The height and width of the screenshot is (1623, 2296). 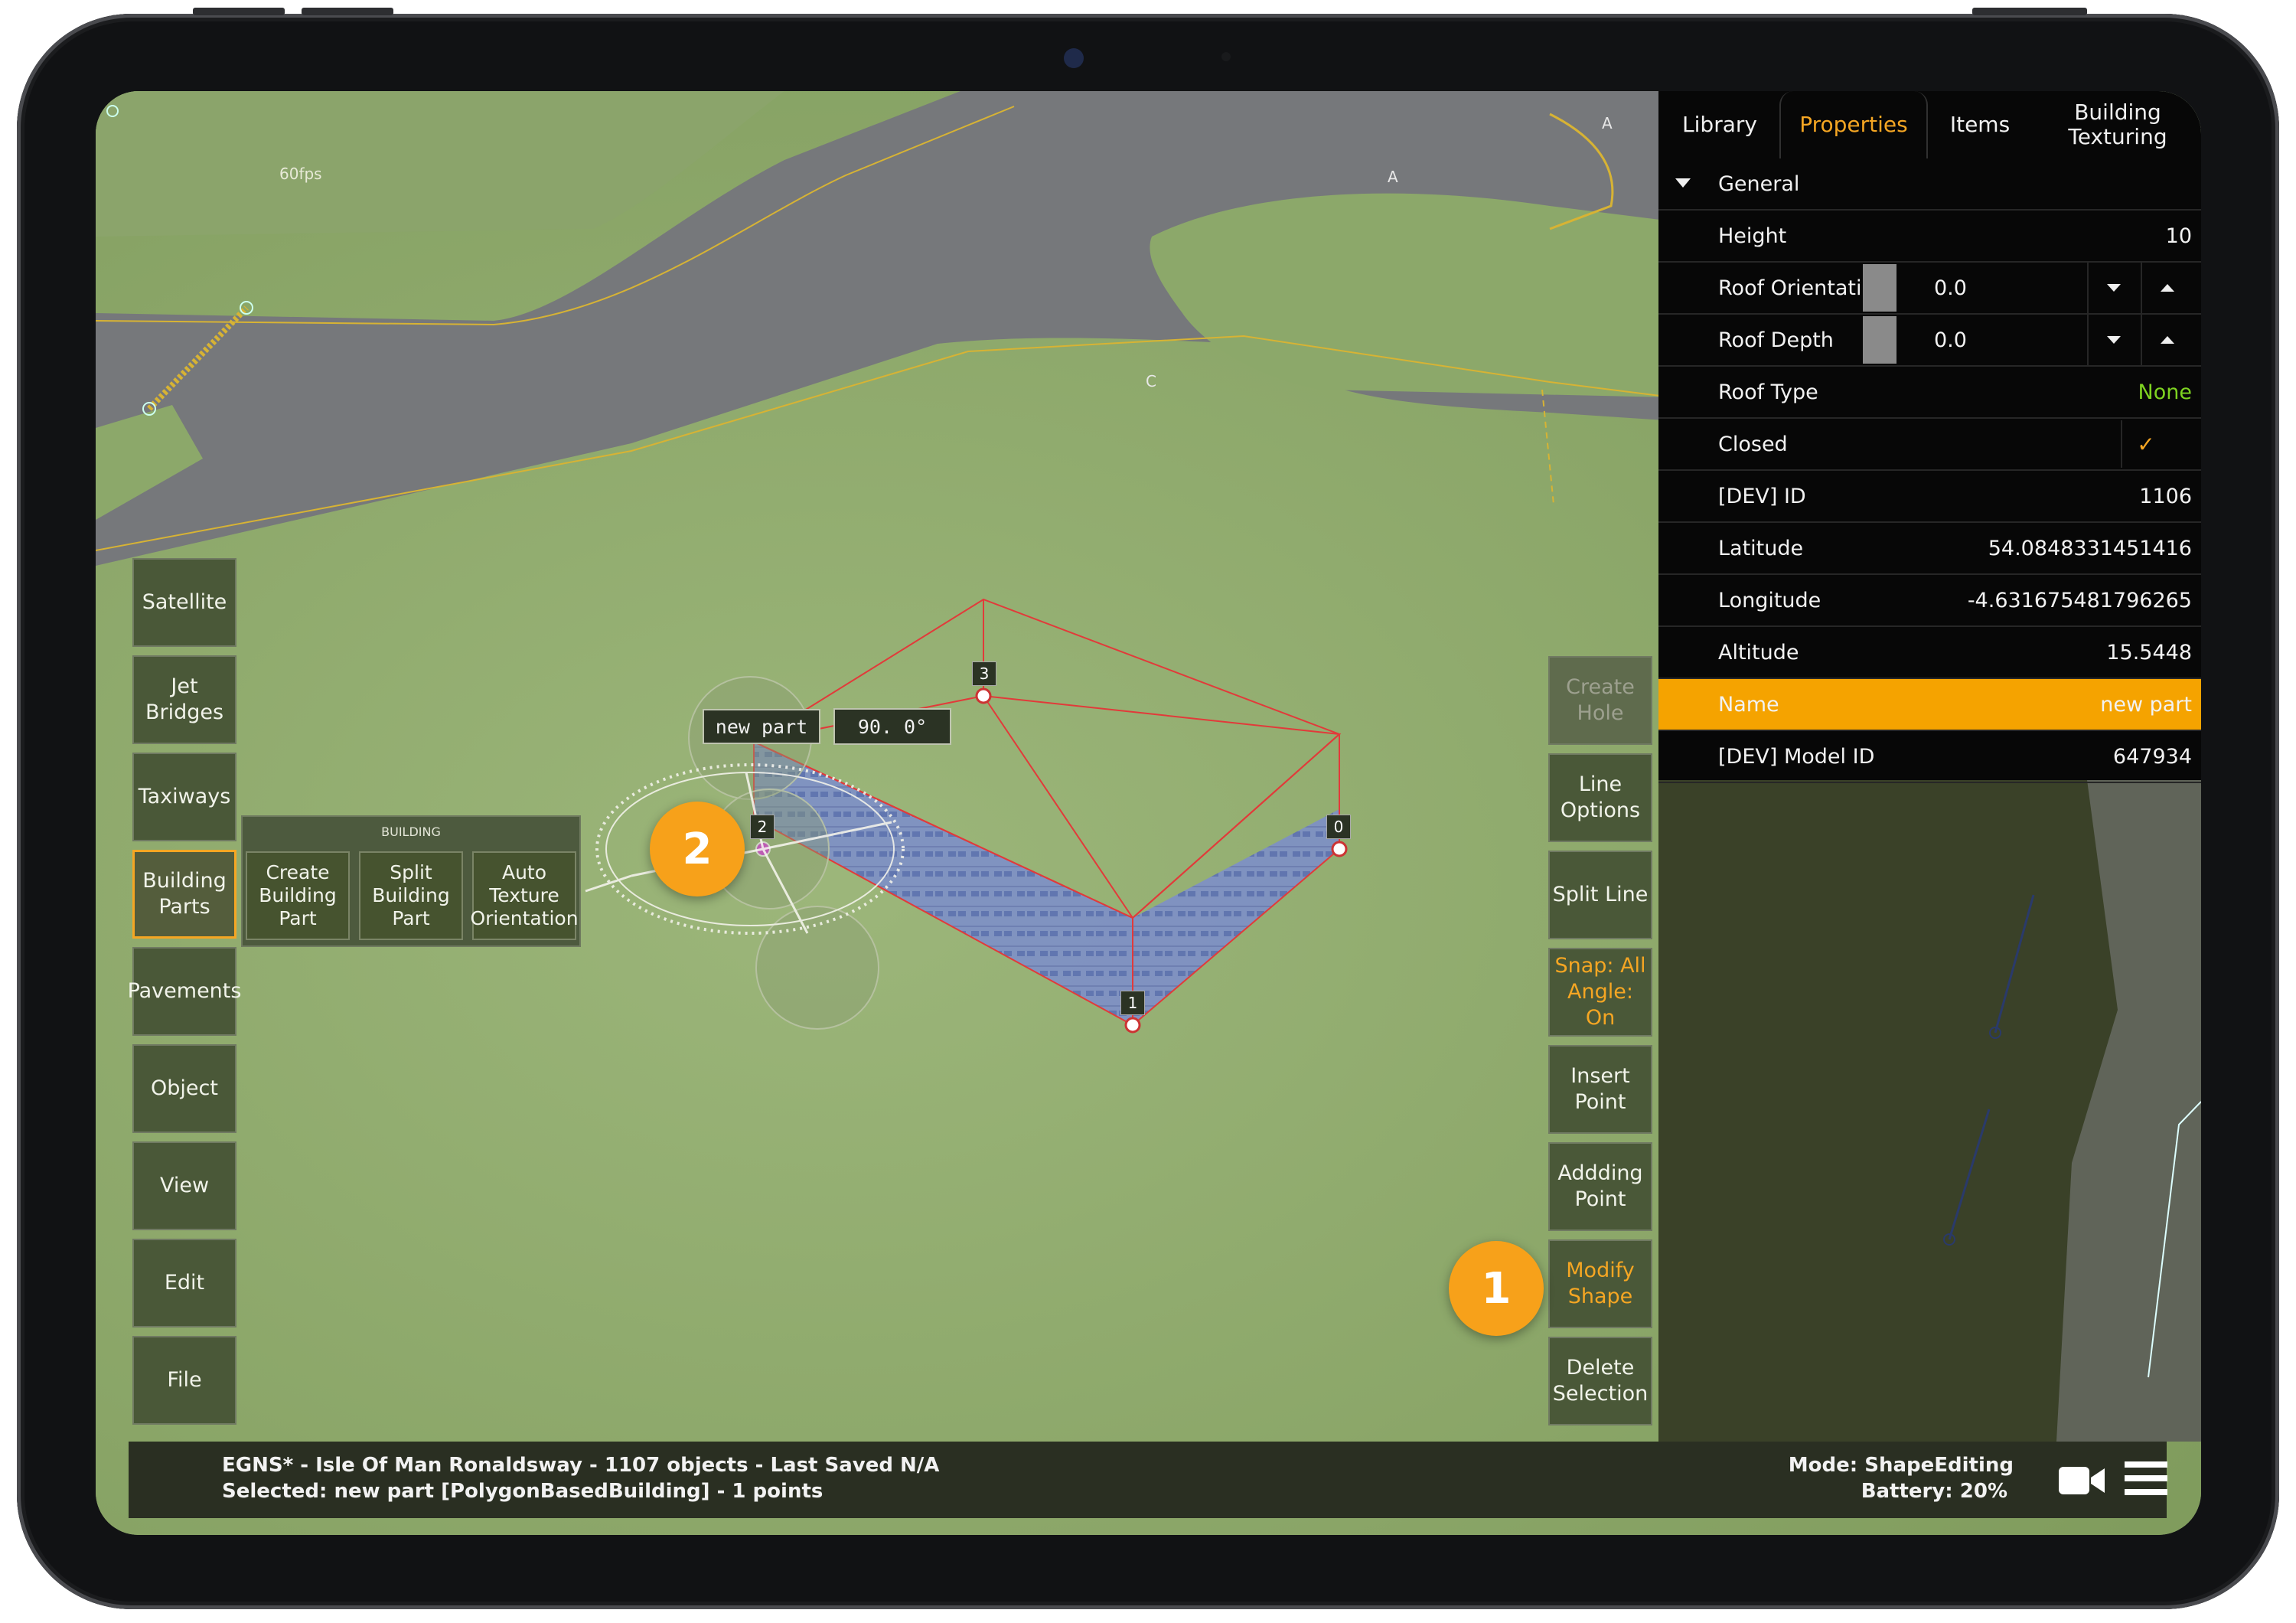 What do you see at coordinates (2152, 756) in the screenshot?
I see `dev-model-id-value: 647934` at bounding box center [2152, 756].